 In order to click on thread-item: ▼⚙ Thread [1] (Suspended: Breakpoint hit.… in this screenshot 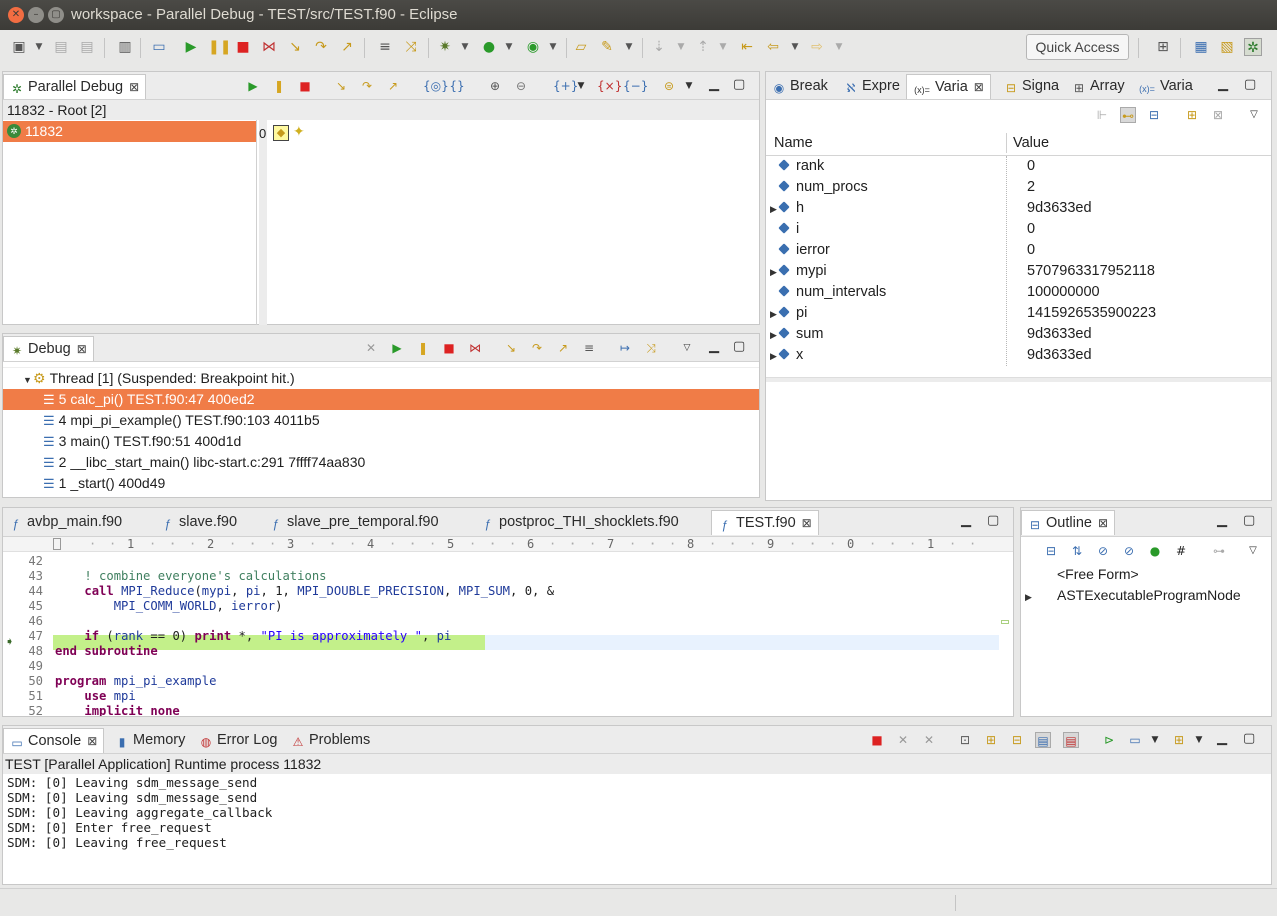, I will do `click(381, 378)`.